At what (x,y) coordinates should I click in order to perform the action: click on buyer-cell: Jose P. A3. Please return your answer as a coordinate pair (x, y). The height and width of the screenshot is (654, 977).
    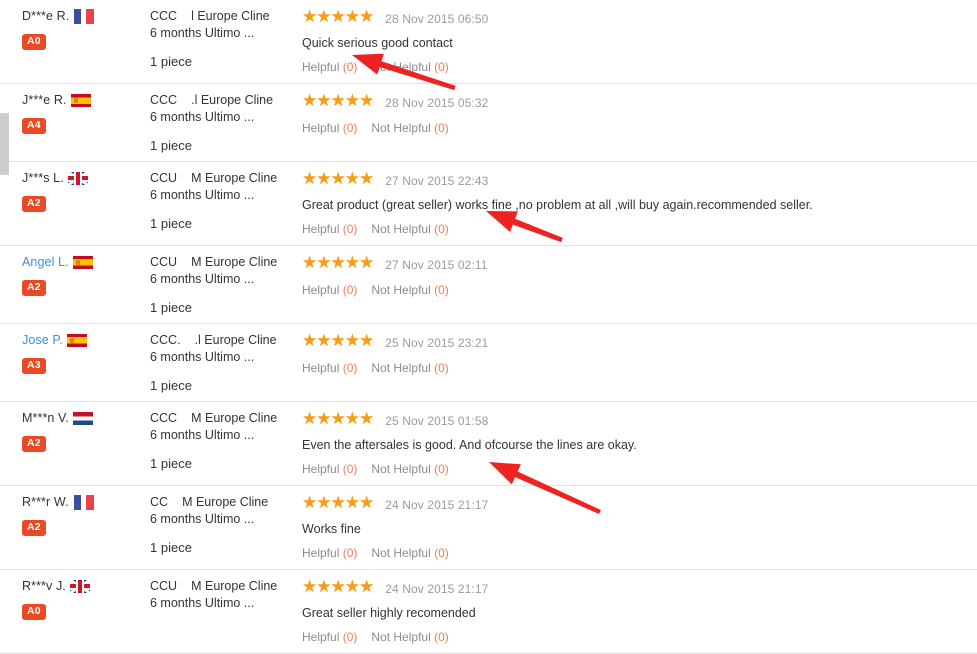
    Looking at the image, I should click on (75, 353).